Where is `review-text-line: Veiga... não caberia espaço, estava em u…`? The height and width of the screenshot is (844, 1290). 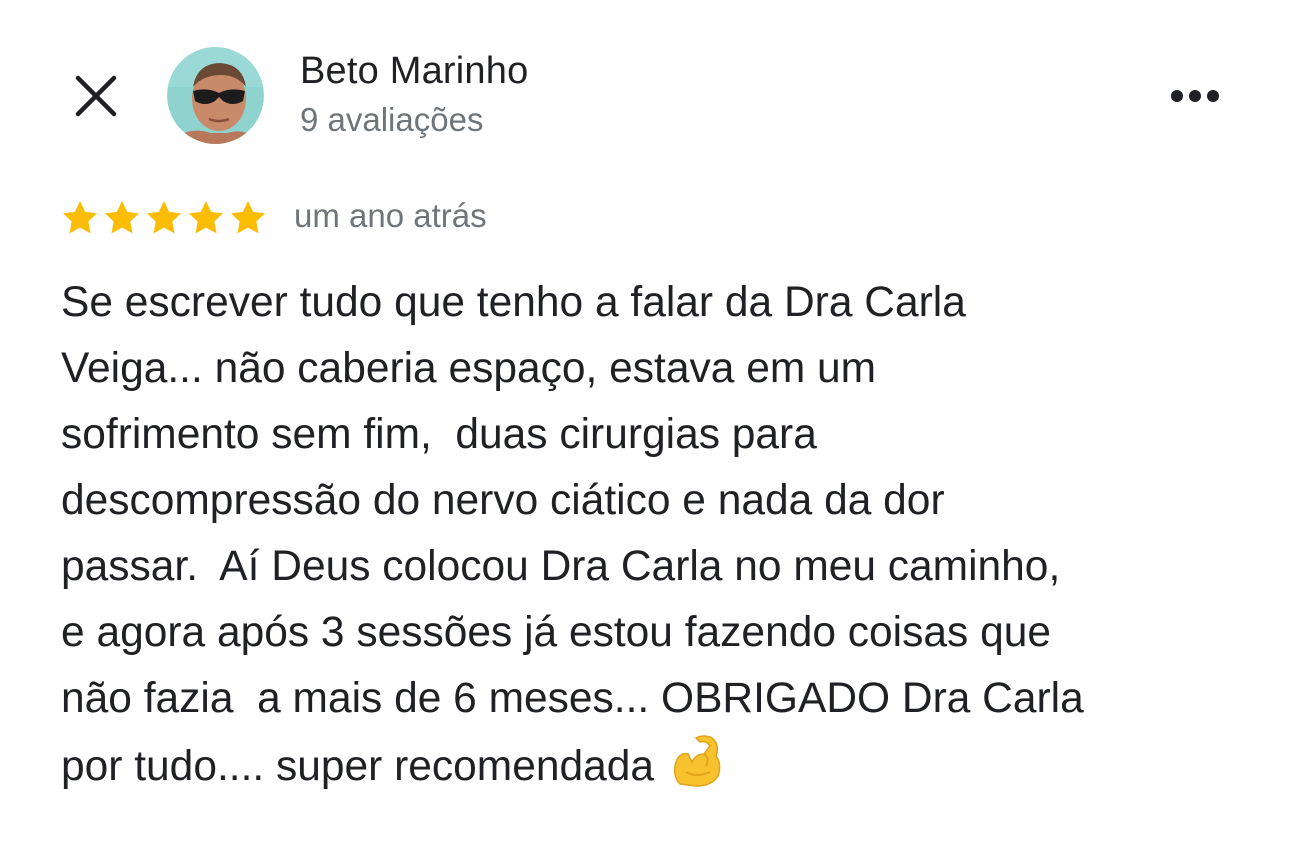
review-text-line: Veiga... não caberia espaço, estava em u… is located at coordinates (469, 368).